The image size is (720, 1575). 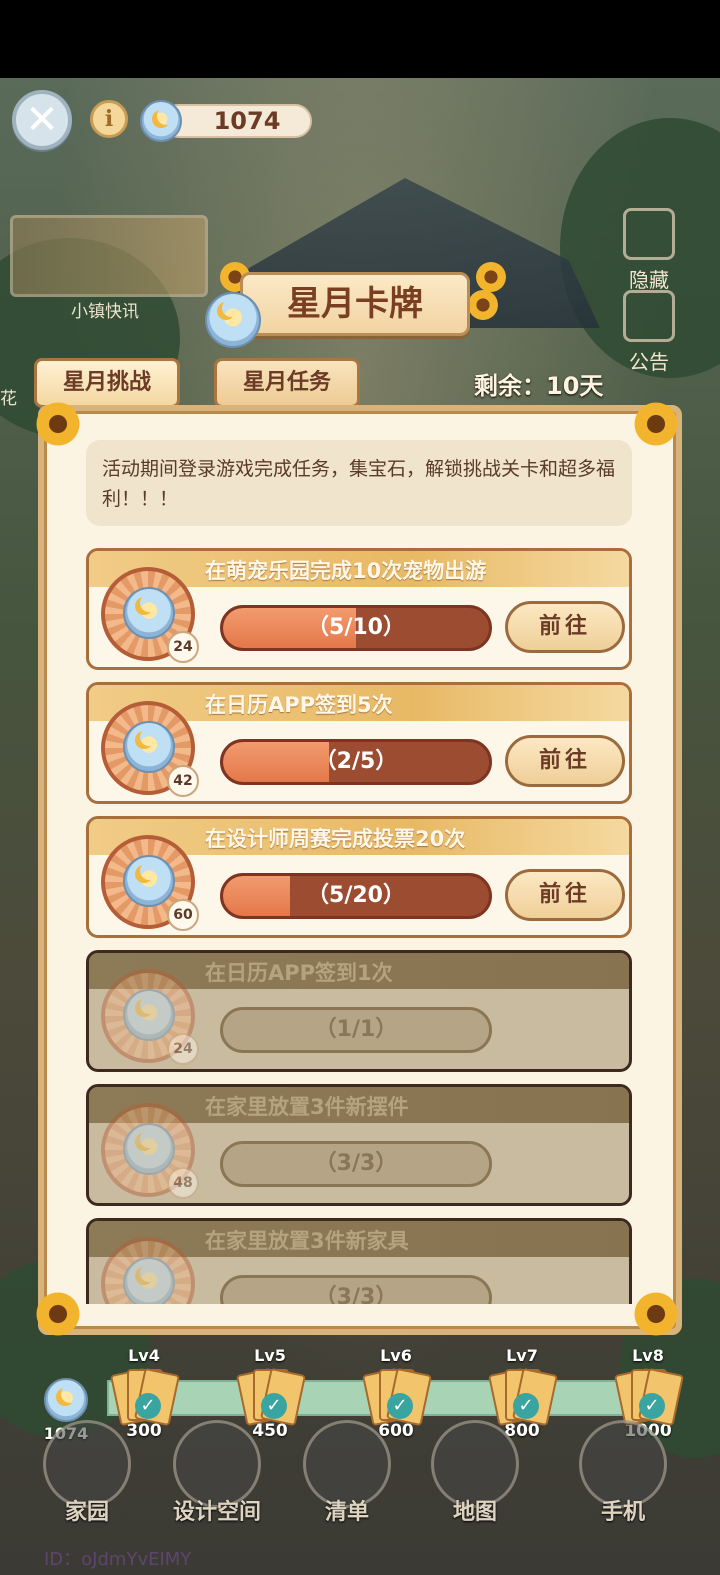 What do you see at coordinates (87, 1473) in the screenshot?
I see `dock-home-button: 家园` at bounding box center [87, 1473].